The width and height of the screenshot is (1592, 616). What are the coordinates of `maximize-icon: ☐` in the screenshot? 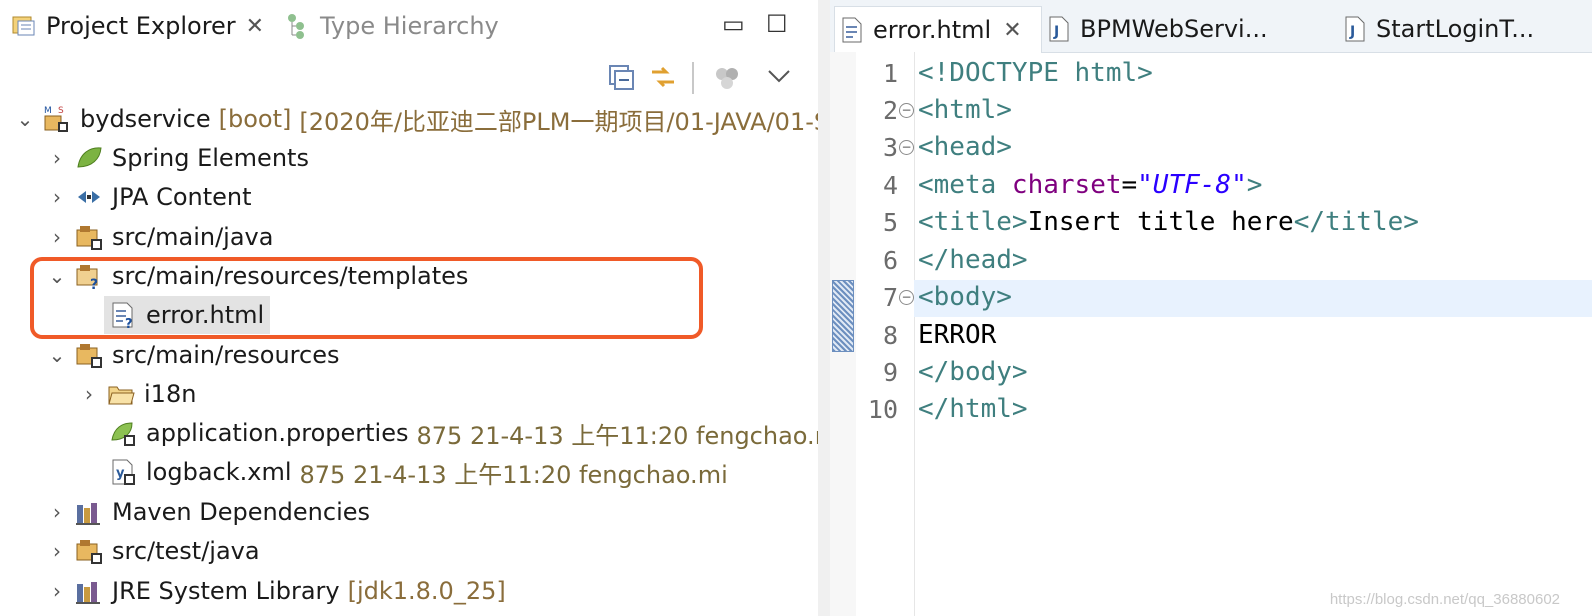 It's located at (777, 24).